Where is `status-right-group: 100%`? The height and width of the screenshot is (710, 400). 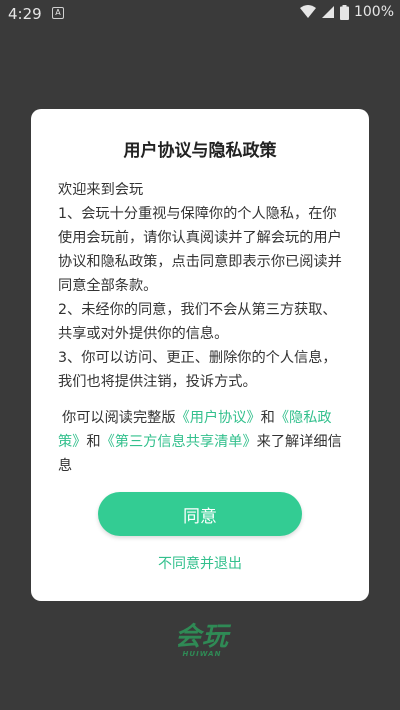 status-right-group: 100% is located at coordinates (346, 12).